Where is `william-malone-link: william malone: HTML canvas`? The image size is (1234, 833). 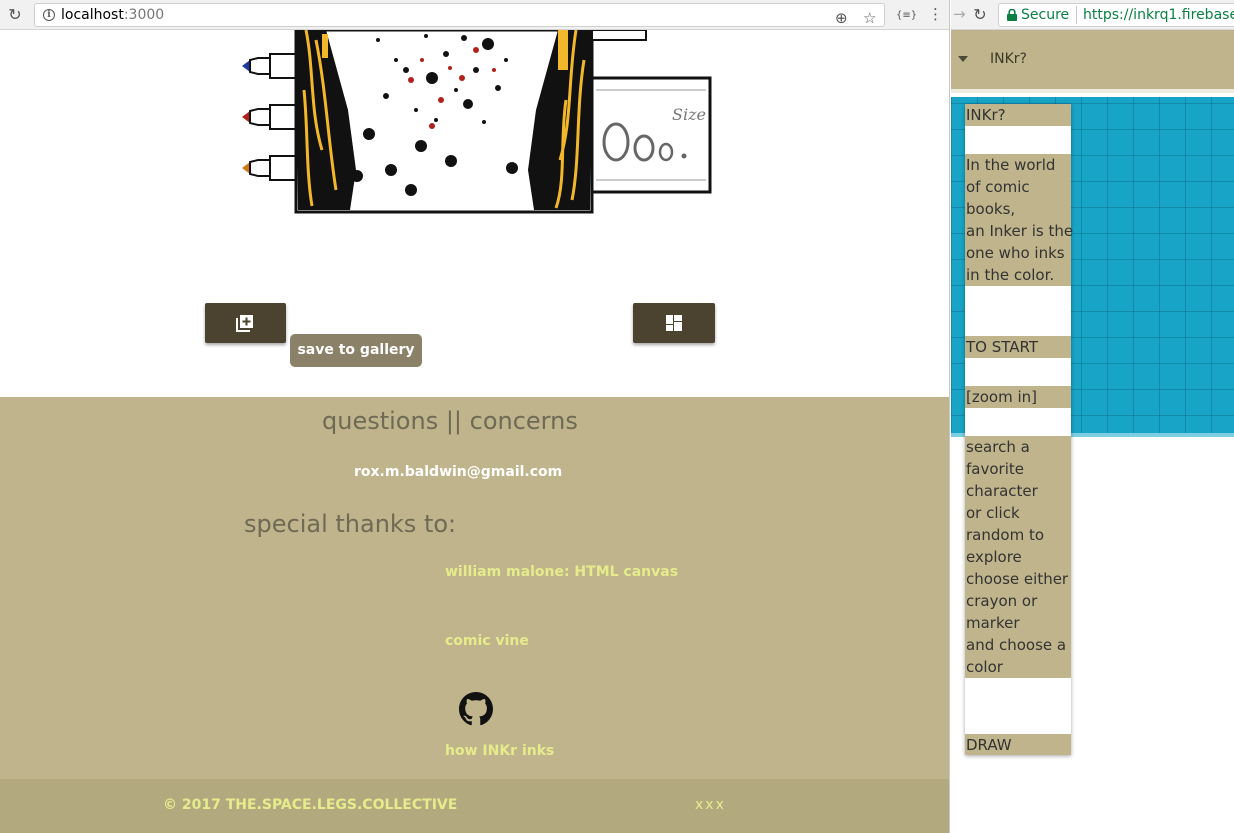 william-malone-link: william malone: HTML canvas is located at coordinates (561, 572).